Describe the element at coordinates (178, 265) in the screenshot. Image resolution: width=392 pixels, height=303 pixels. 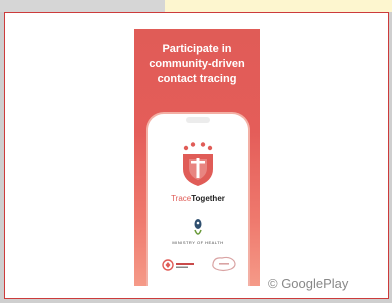
I see `partner-logo-icon` at that location.